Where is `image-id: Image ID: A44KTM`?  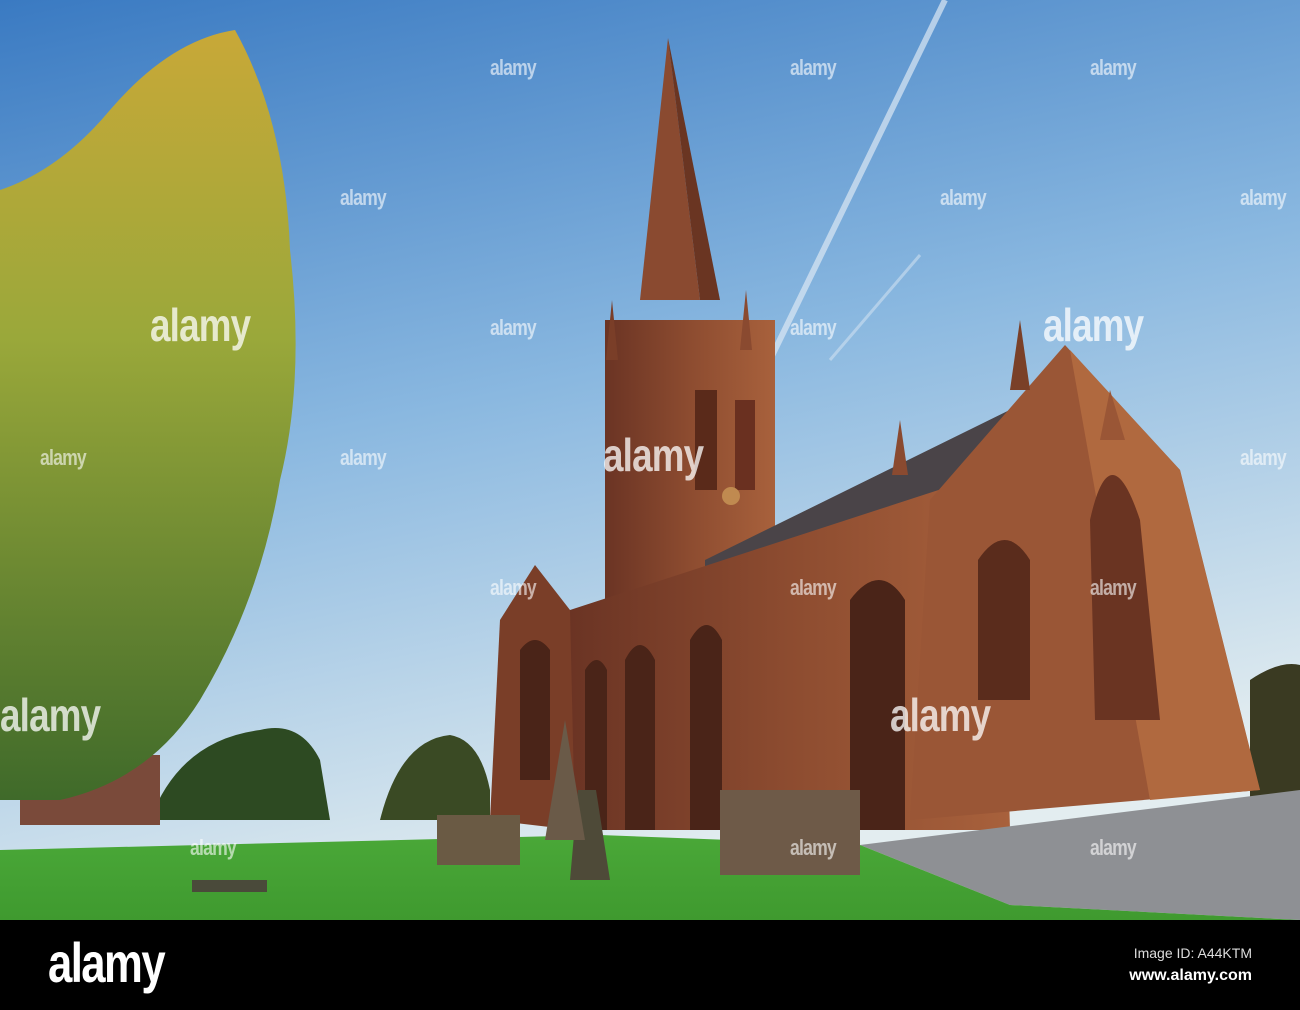 image-id: Image ID: A44KTM is located at coordinates (1192, 953).